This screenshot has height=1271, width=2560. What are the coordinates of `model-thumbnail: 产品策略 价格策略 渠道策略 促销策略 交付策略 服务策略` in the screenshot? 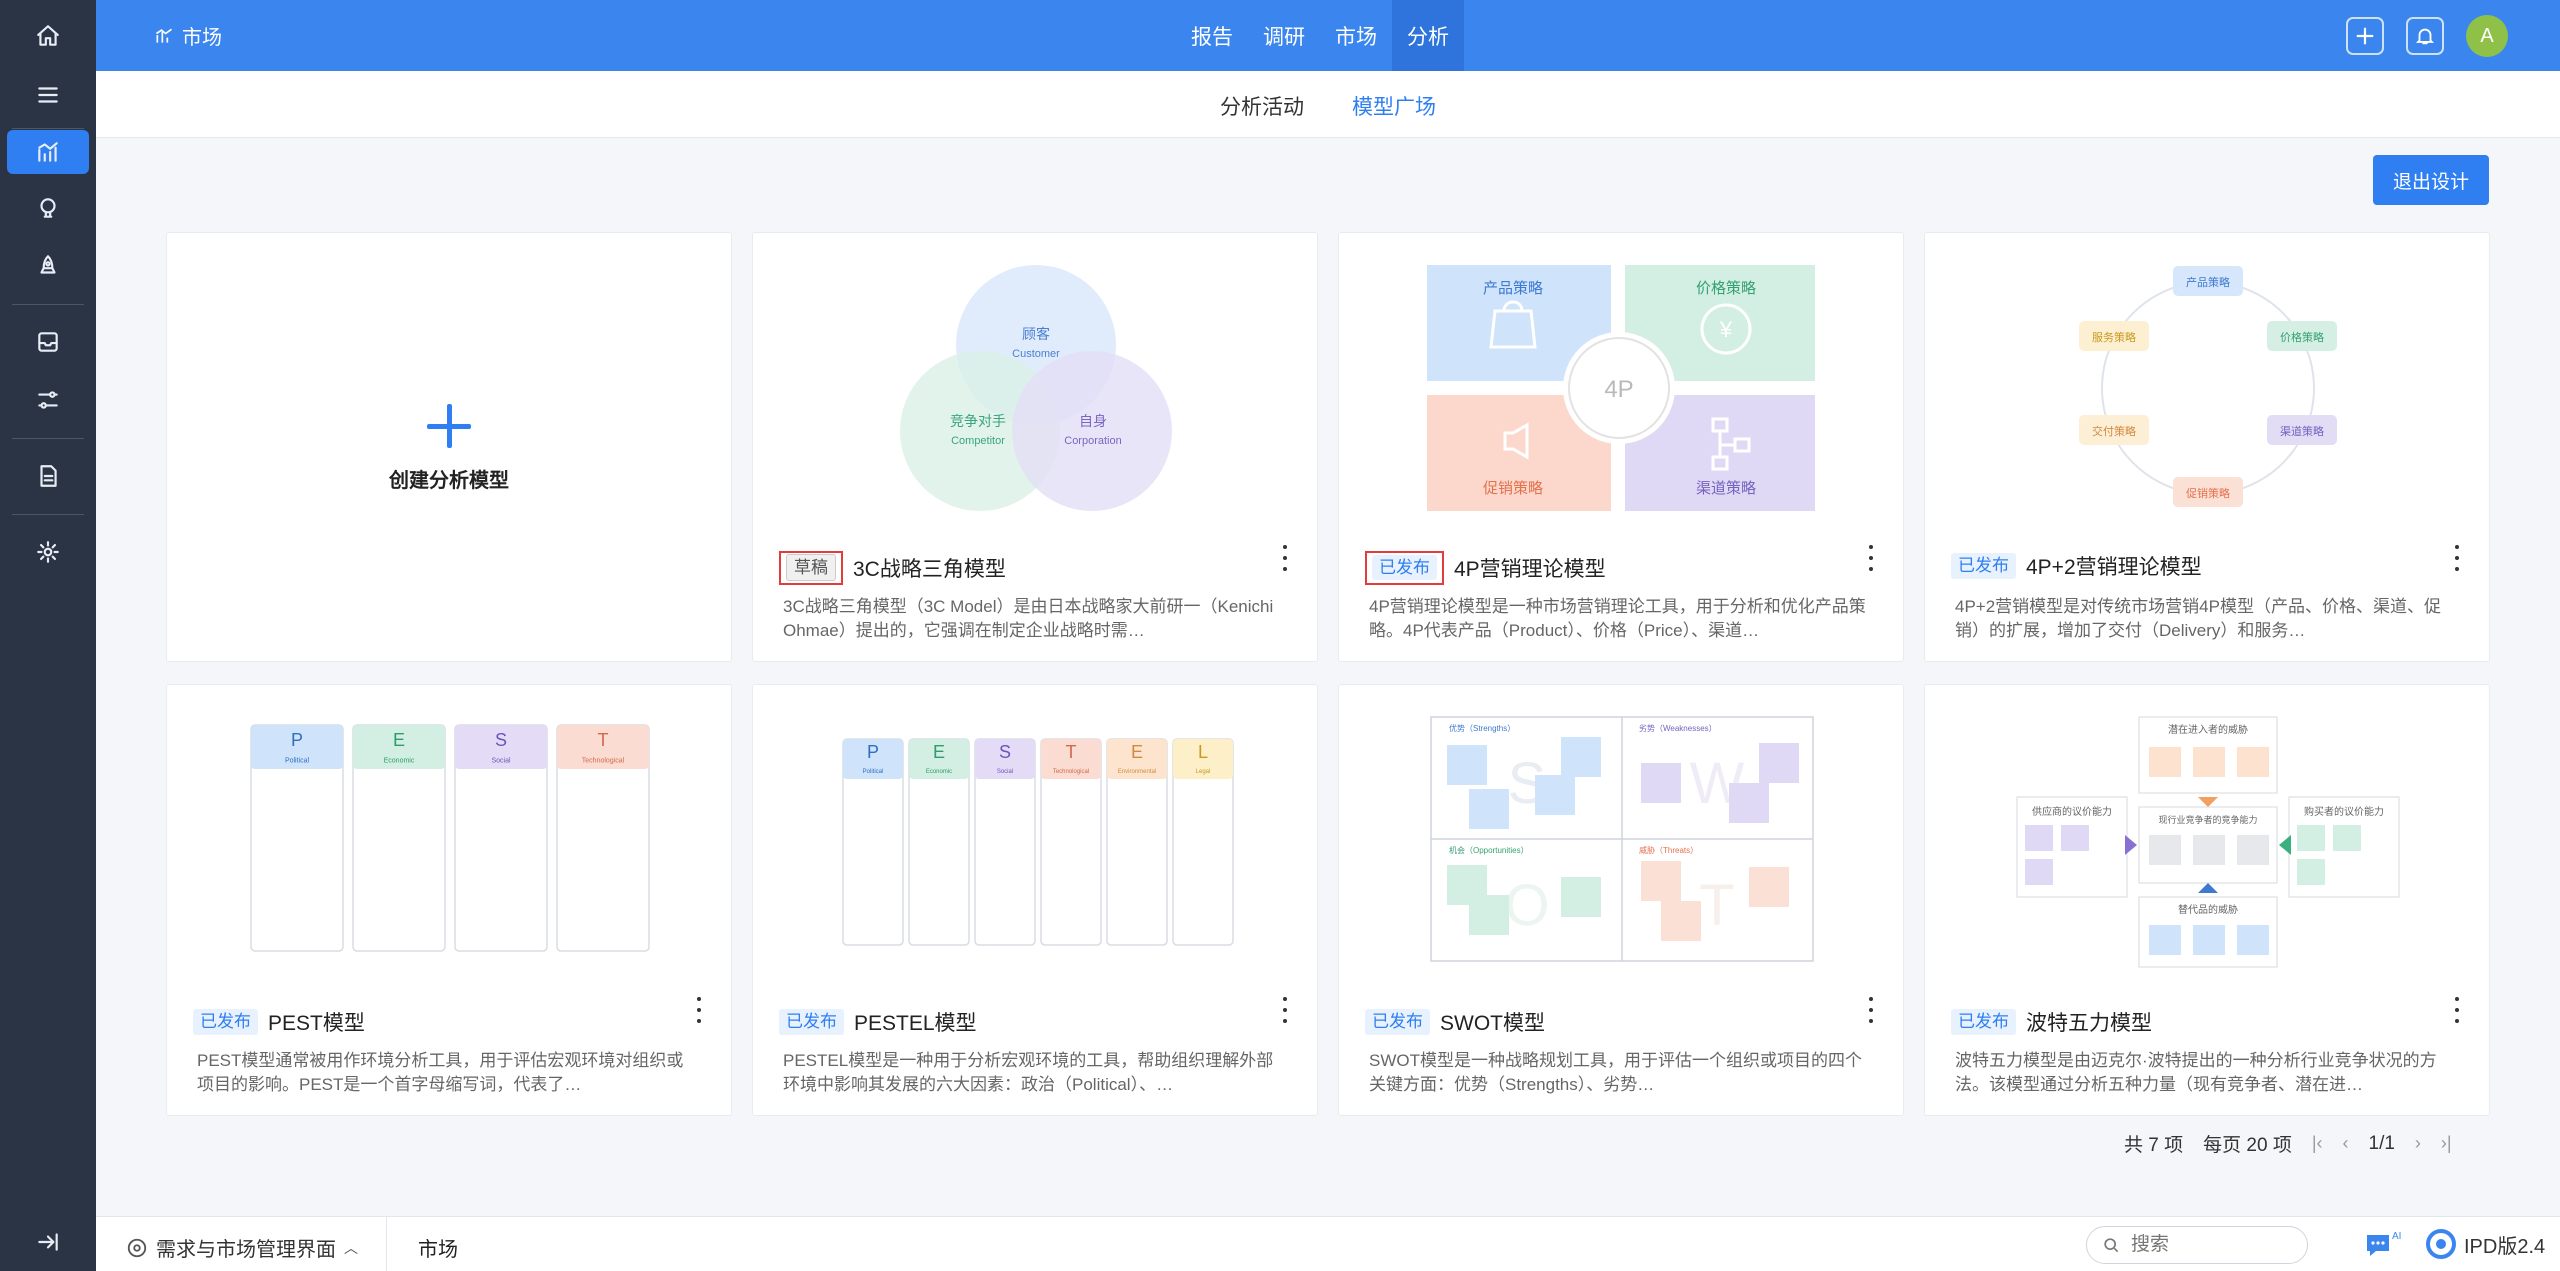 It's located at (2208, 383).